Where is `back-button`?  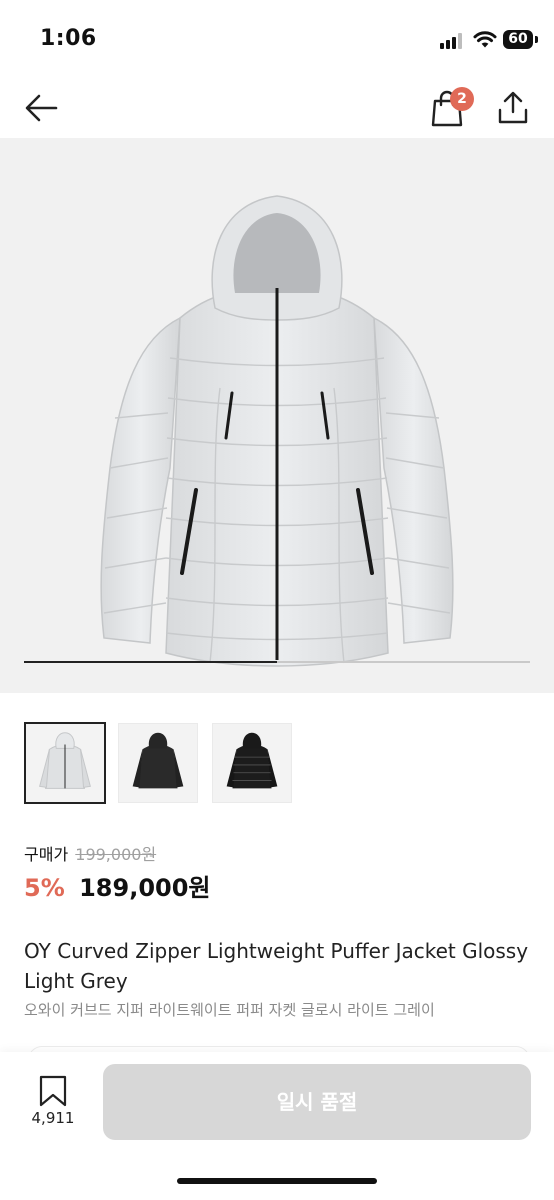
back-button is located at coordinates (41, 108).